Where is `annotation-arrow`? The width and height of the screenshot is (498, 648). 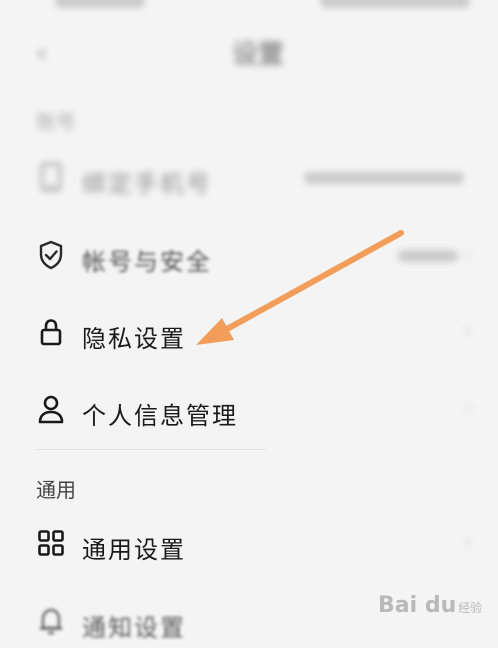 annotation-arrow is located at coordinates (300, 287).